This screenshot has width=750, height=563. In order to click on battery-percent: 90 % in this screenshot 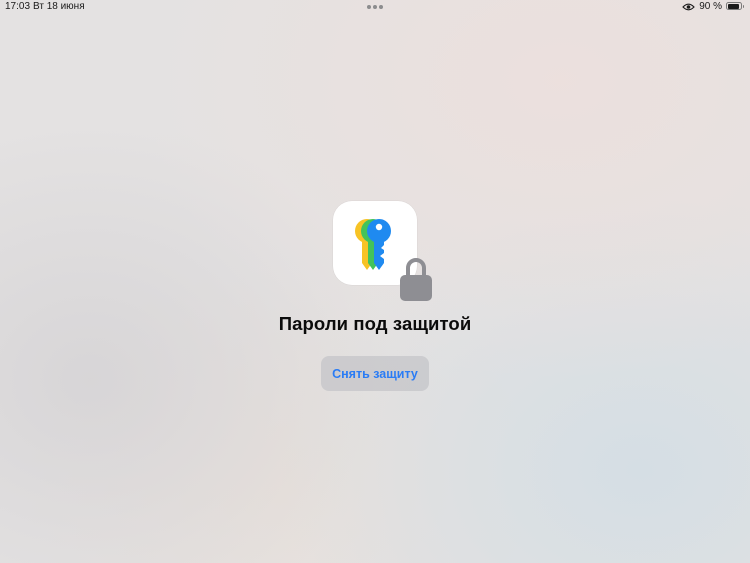, I will do `click(710, 6)`.